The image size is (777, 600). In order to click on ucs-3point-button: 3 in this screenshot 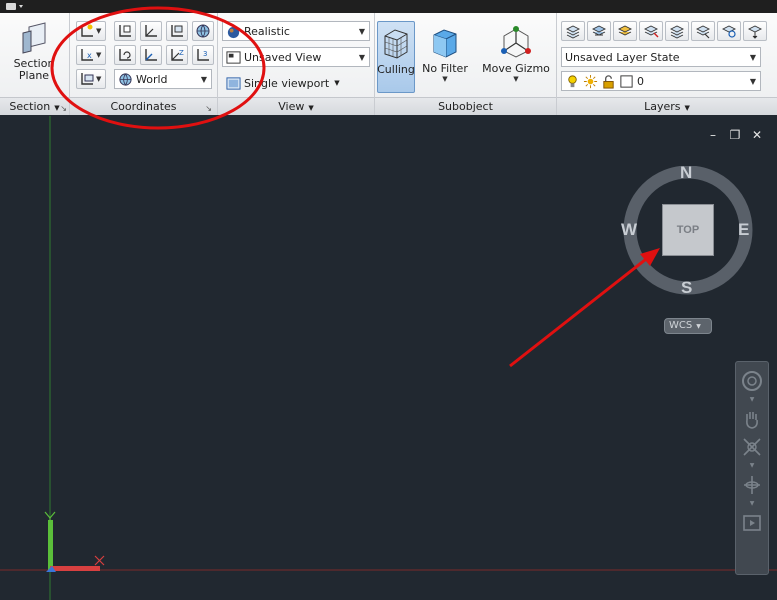, I will do `click(203, 55)`.